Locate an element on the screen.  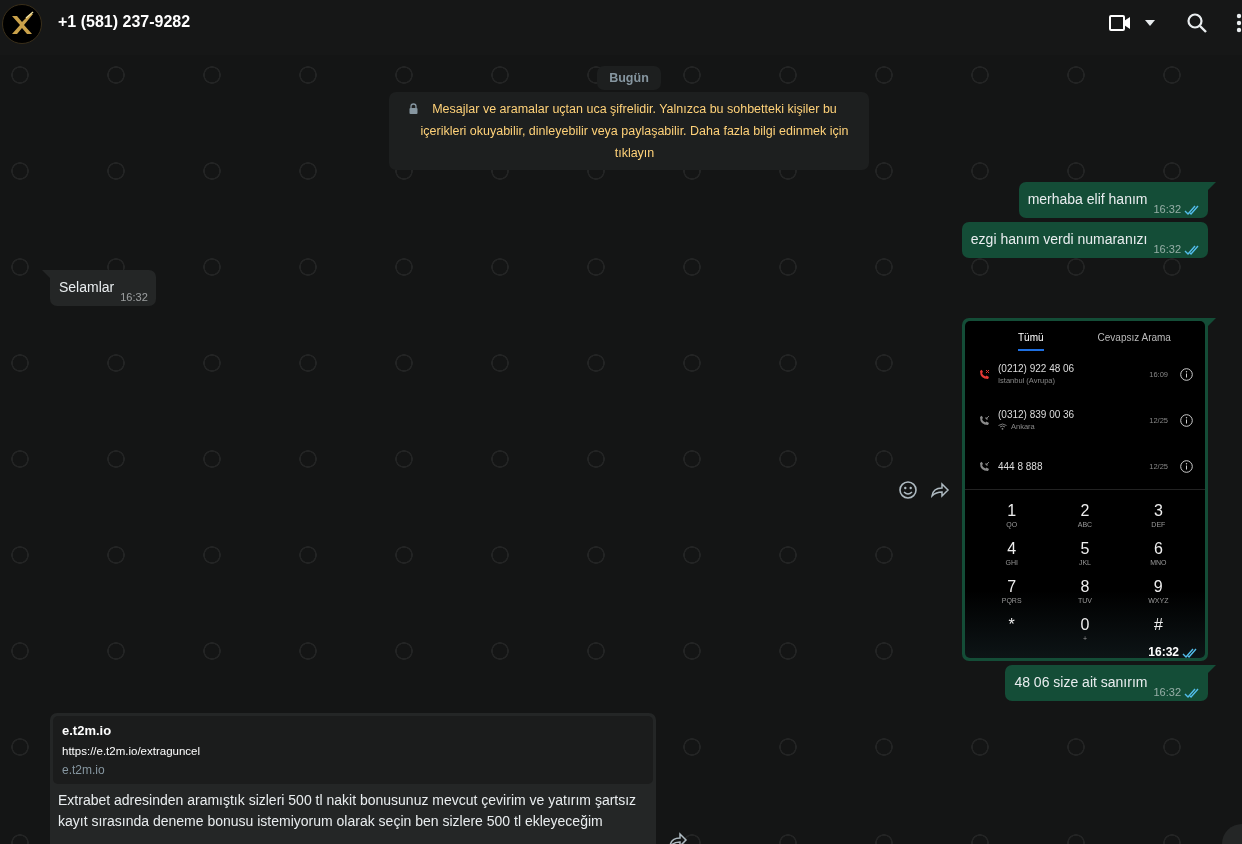
phone-number: (0212) 922 48 06 is located at coordinates (1037, 368).